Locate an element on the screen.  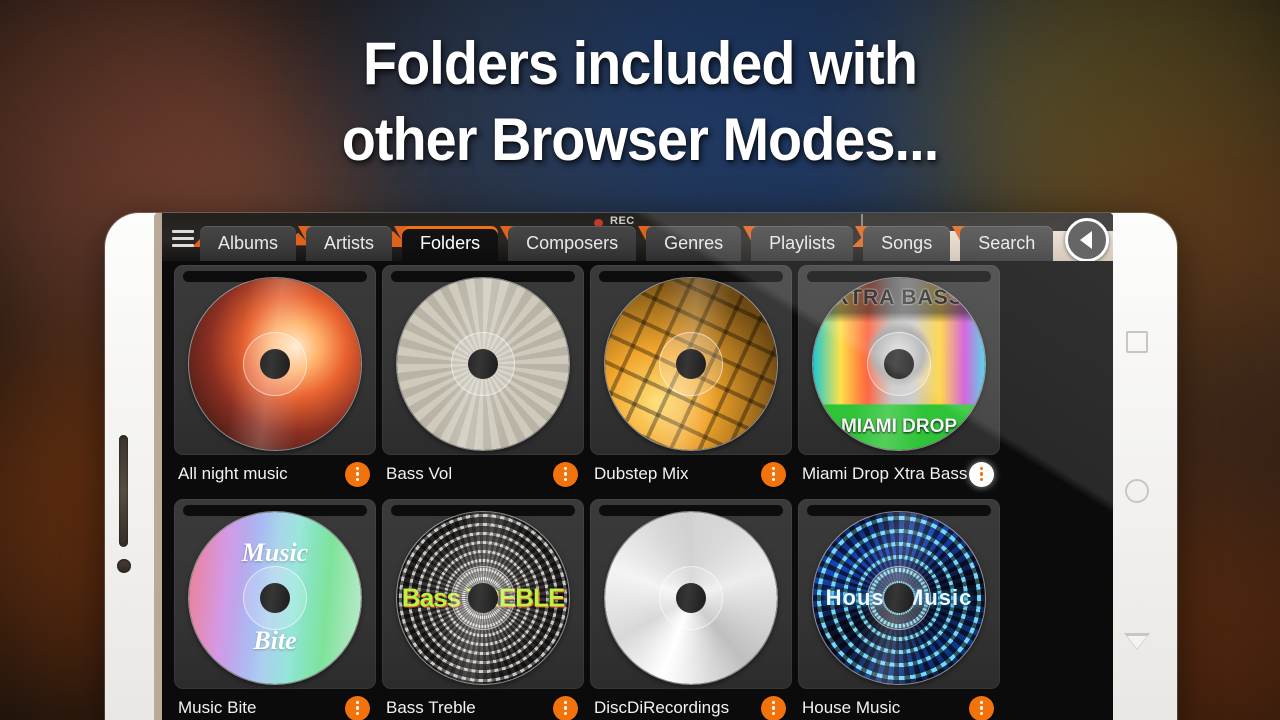
folder-tile: XTRA BASSMIAMI DROP Miami Drop Xtra Bass is located at coordinates (899, 379).